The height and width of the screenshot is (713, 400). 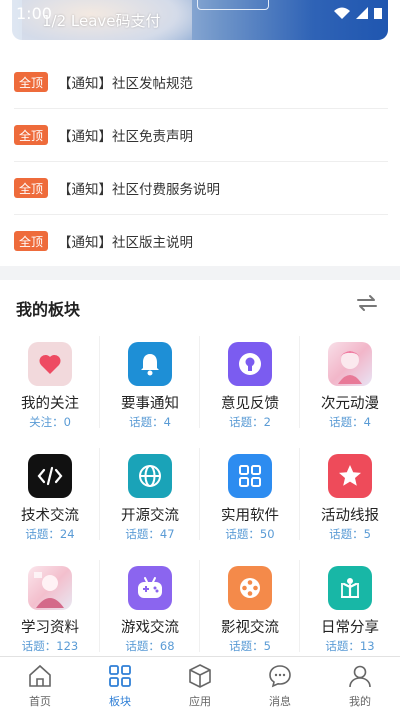 I want to click on study-thumbnail-icon, so click(x=50, y=588).